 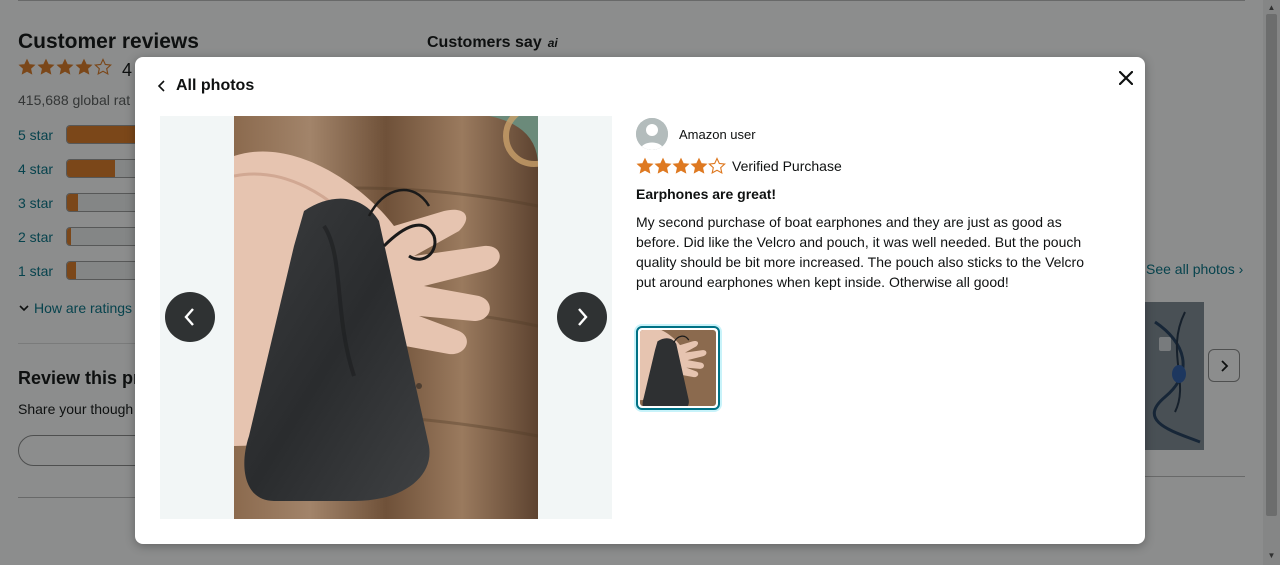 What do you see at coordinates (787, 166) in the screenshot?
I see `verified-purchase-badge: Verified Purchase` at bounding box center [787, 166].